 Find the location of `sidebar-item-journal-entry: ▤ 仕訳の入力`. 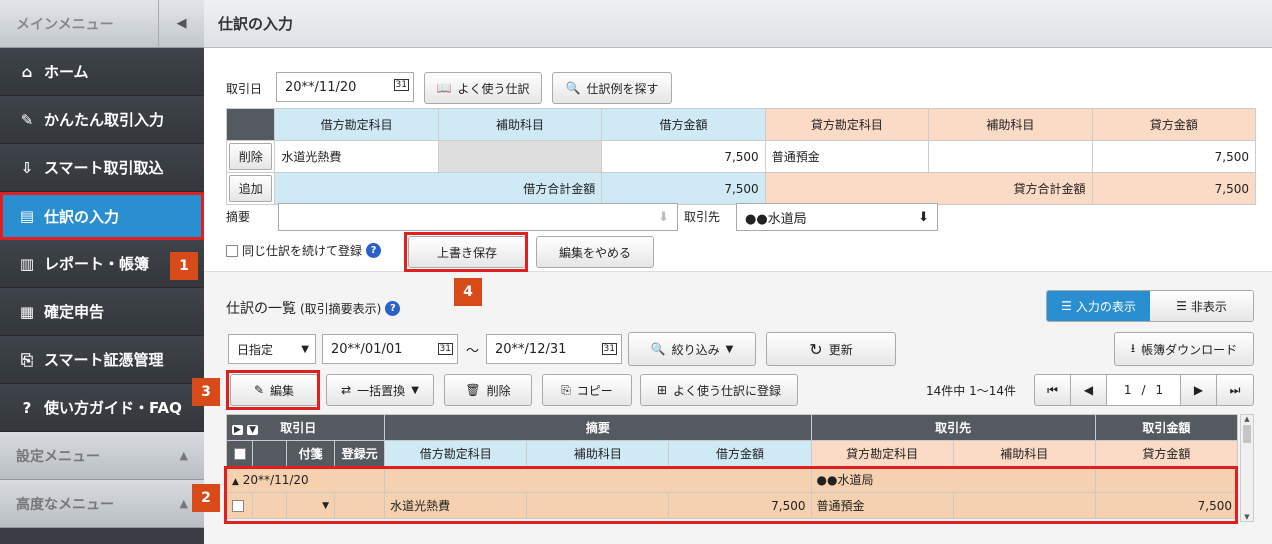

sidebar-item-journal-entry: ▤ 仕訳の入力 is located at coordinates (102, 216).